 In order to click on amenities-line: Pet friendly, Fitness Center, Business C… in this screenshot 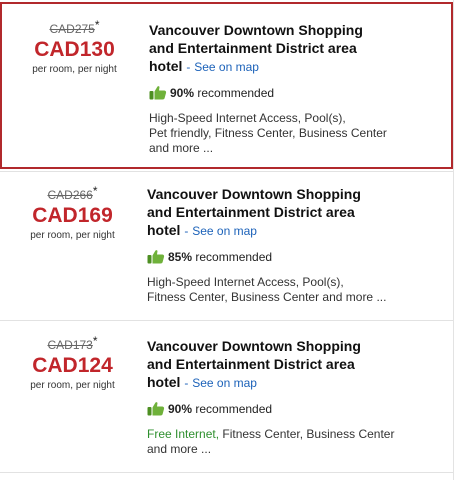, I will do `click(268, 133)`.